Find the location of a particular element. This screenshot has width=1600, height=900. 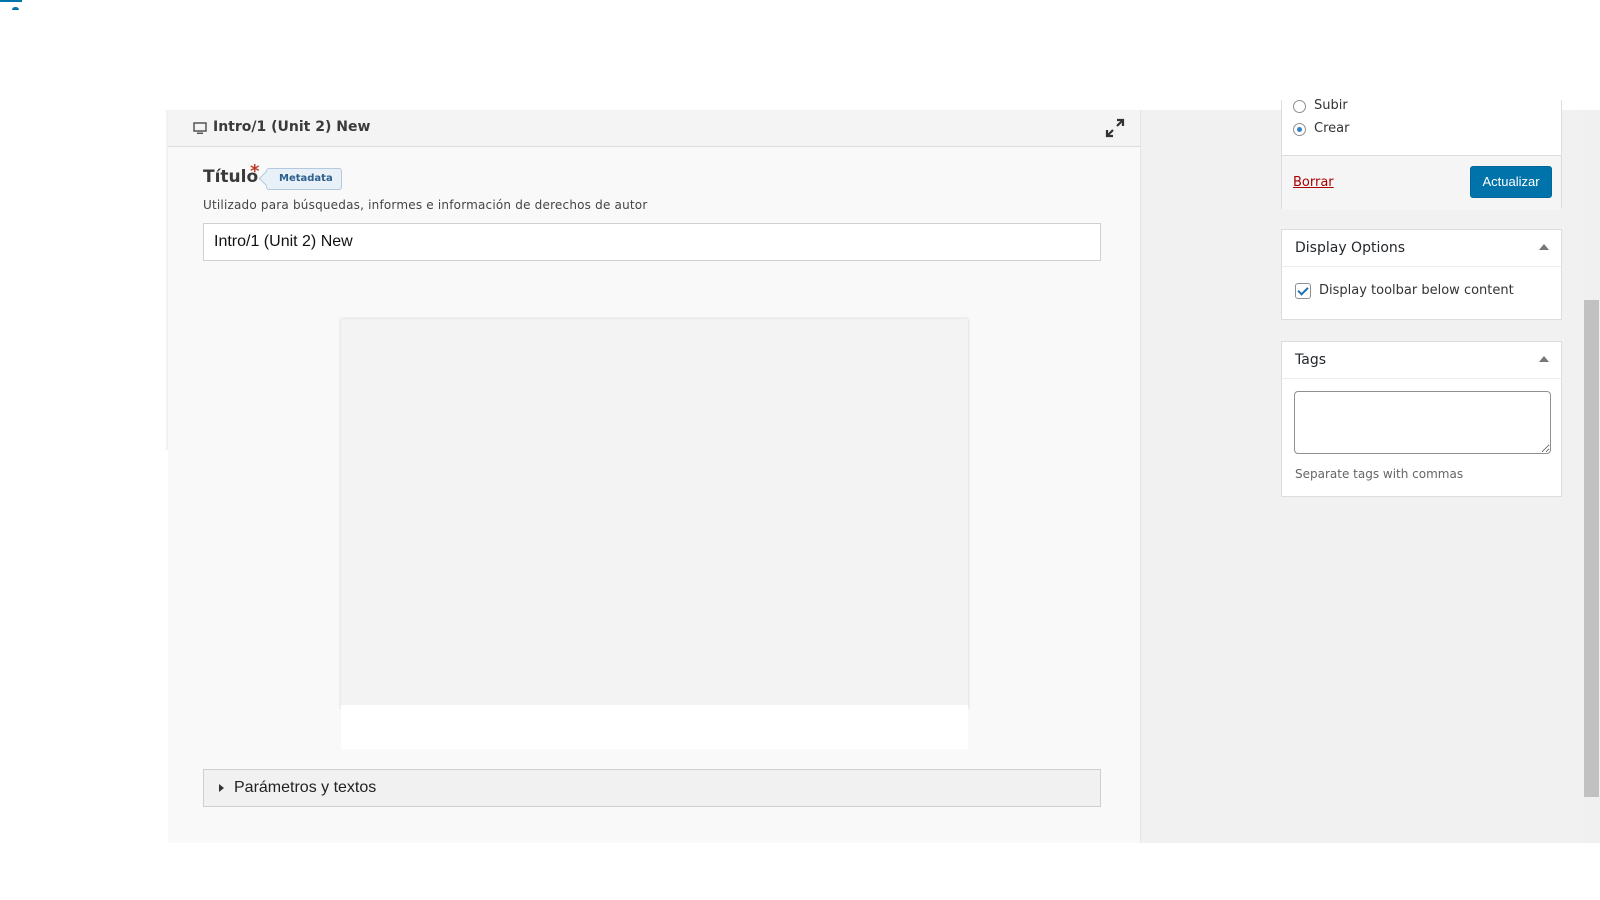

monitor-icon is located at coordinates (200, 128).